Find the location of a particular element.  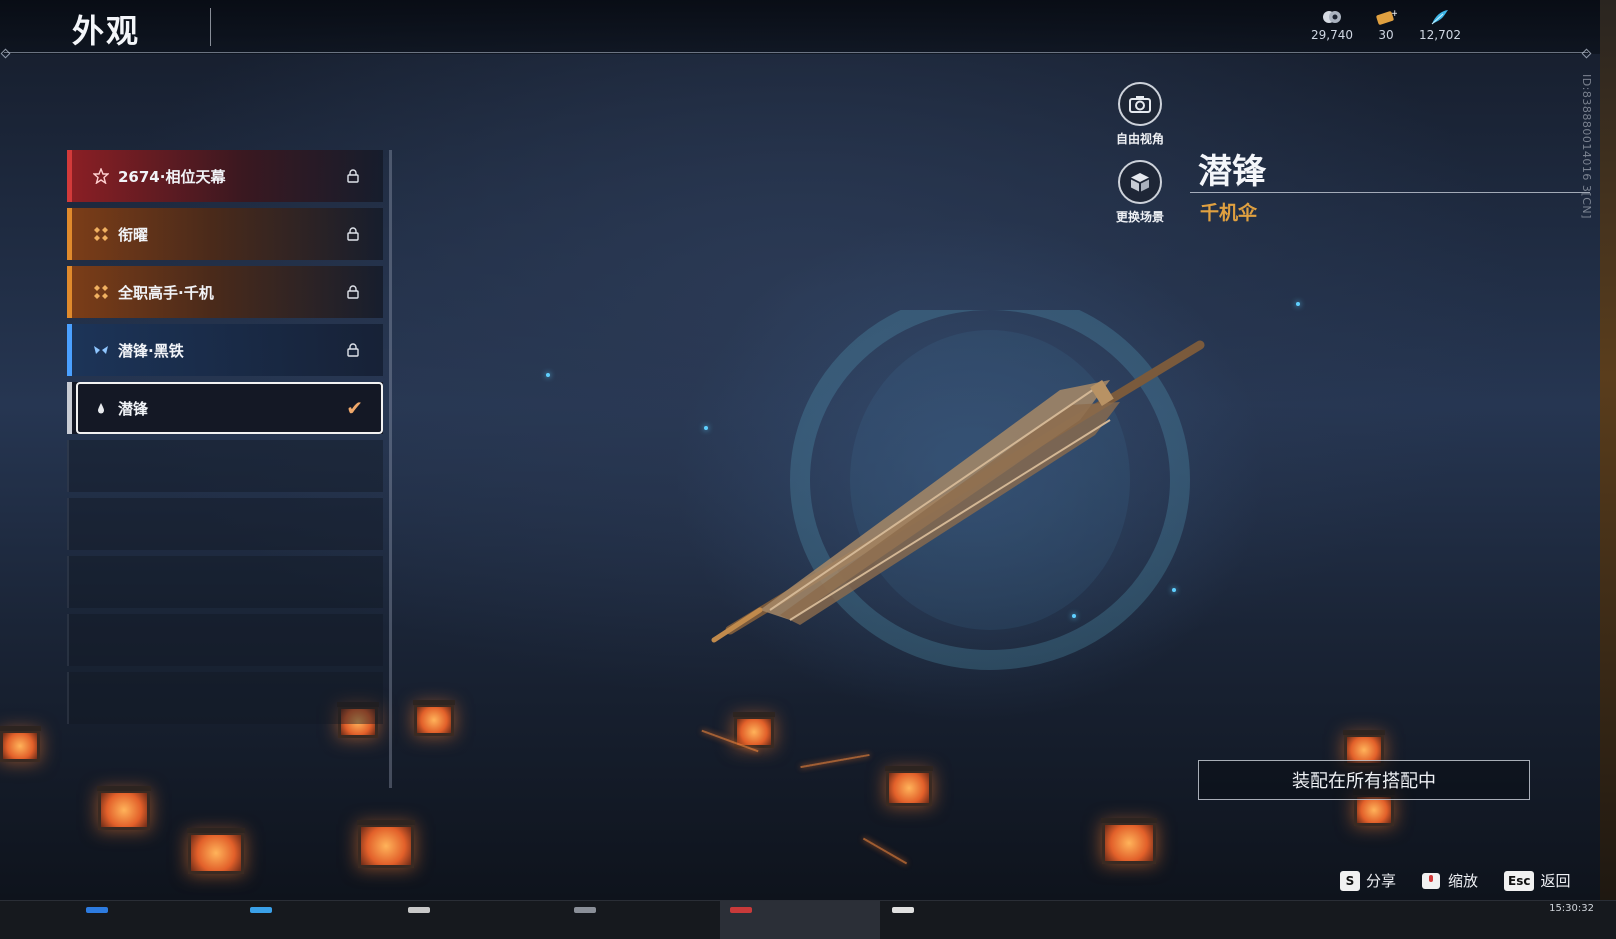

wings-icon is located at coordinates (101, 350).